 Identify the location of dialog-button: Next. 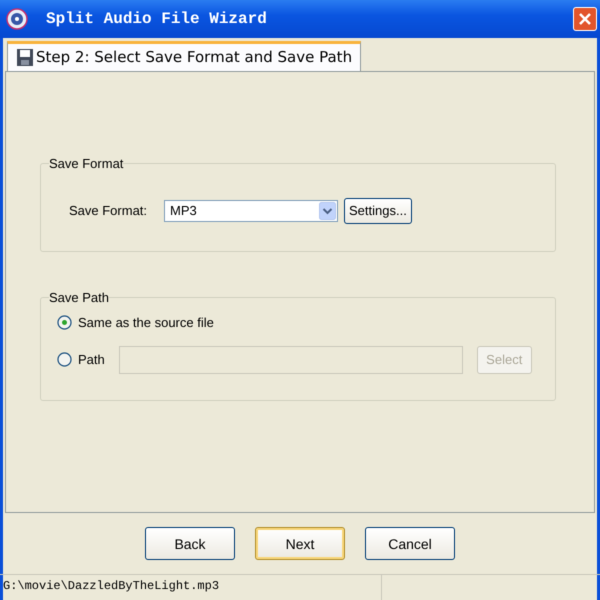
(300, 543).